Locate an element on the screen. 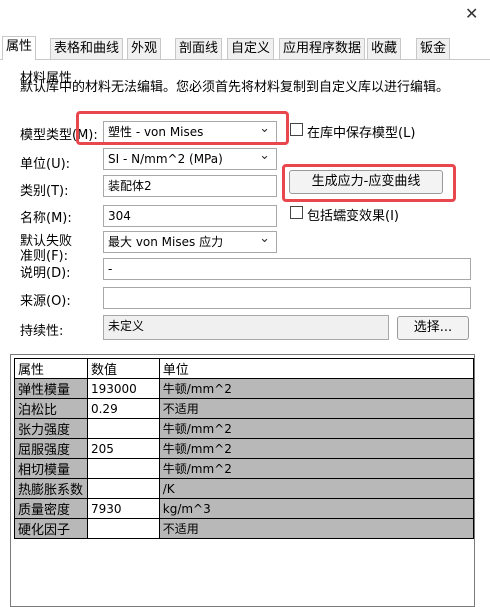 Image resolution: width=490 pixels, height=607 pixels. header-unit: 单位 is located at coordinates (316, 368).